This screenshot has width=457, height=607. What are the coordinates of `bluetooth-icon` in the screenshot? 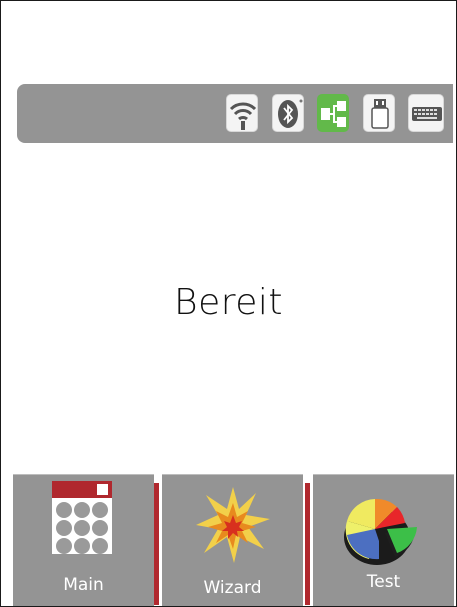 It's located at (288, 113).